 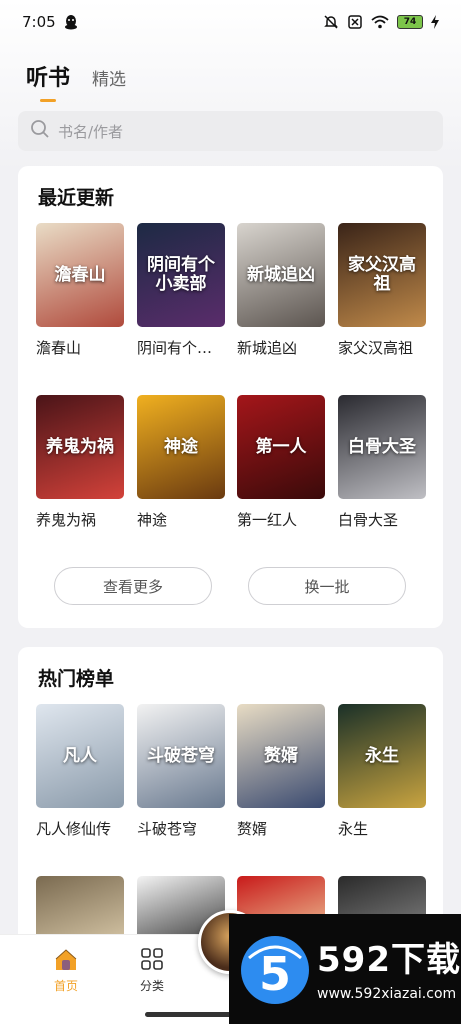 What do you see at coordinates (71, 22) in the screenshot?
I see `qq-icon` at bounding box center [71, 22].